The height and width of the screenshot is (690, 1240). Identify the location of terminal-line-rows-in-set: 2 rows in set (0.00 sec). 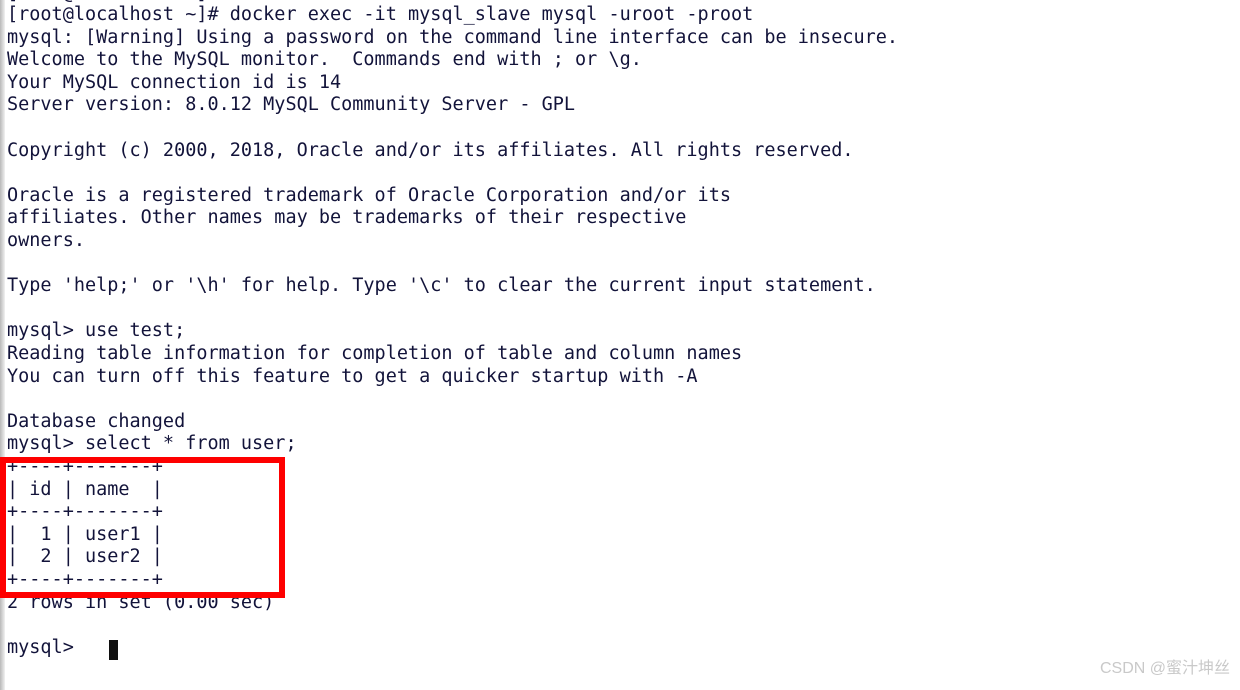
(141, 602).